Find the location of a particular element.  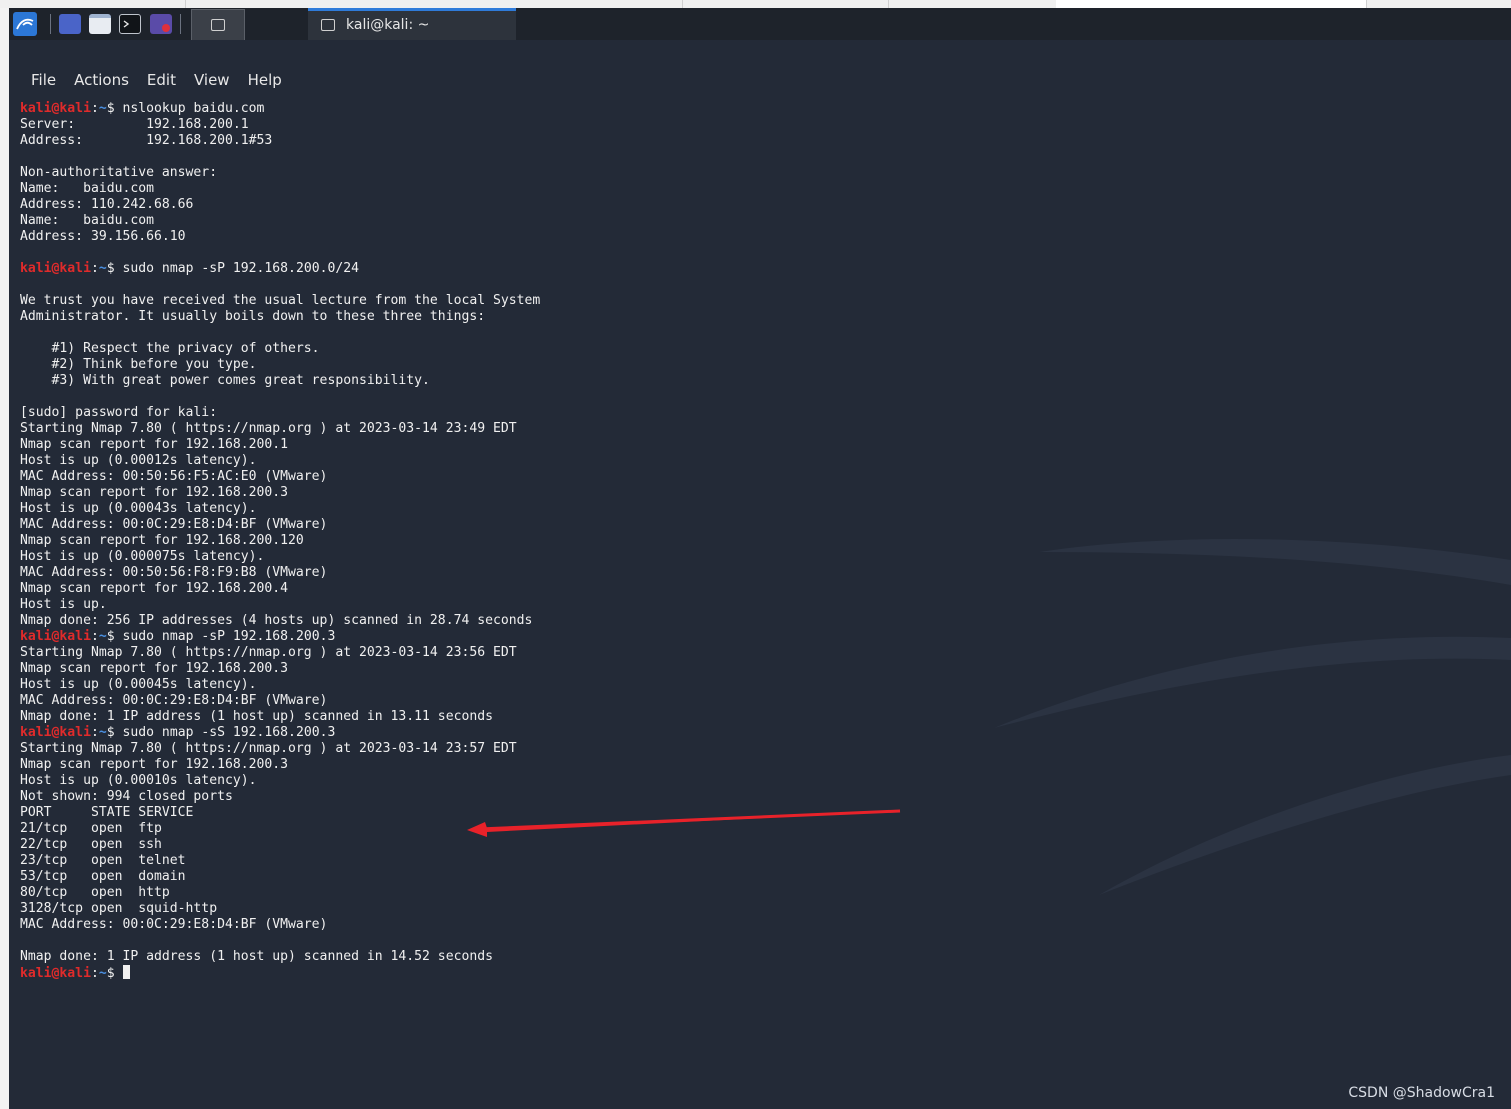

taskbar-task-terminal: kali@kali: ~ is located at coordinates (412, 24).